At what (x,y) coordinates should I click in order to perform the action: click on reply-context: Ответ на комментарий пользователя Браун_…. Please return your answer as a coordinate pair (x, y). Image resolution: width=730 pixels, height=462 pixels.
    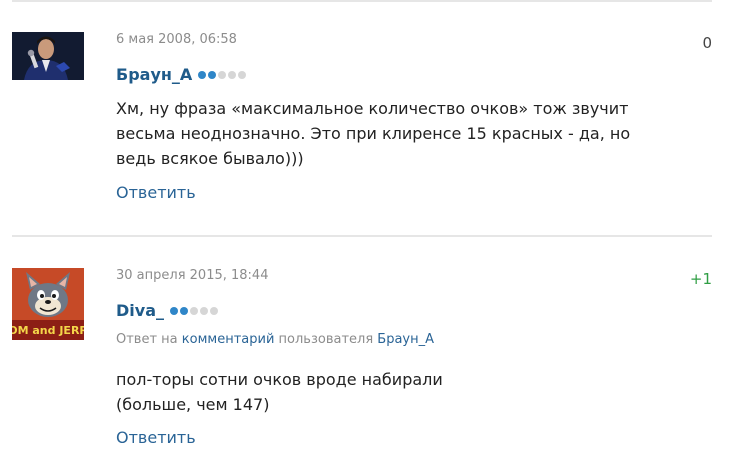
    Looking at the image, I should click on (275, 339).